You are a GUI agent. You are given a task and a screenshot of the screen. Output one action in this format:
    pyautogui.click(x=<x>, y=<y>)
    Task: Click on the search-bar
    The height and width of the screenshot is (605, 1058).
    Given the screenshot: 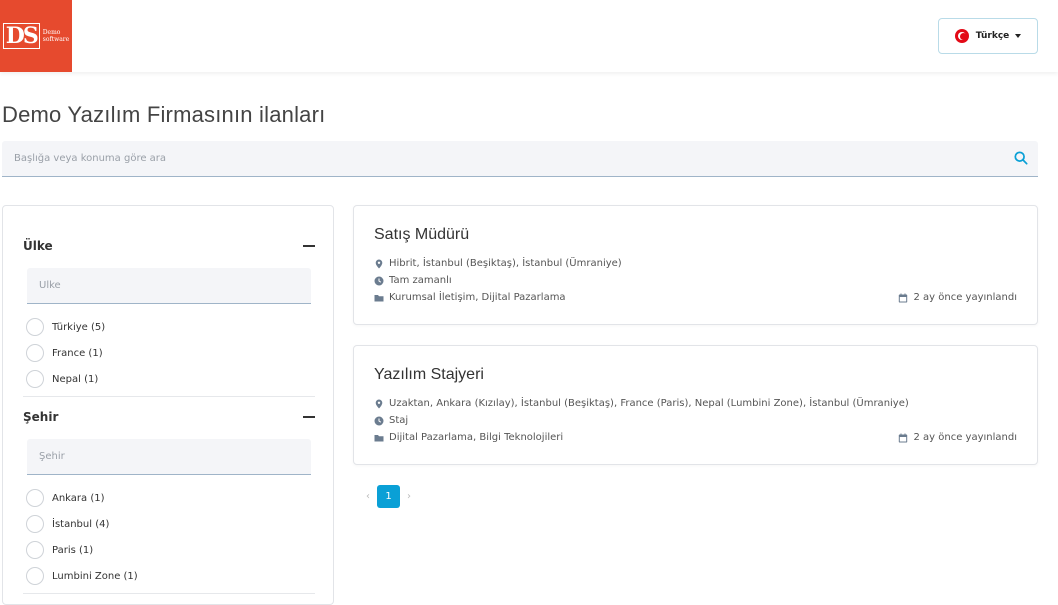 What is the action you would take?
    pyautogui.click(x=520, y=159)
    